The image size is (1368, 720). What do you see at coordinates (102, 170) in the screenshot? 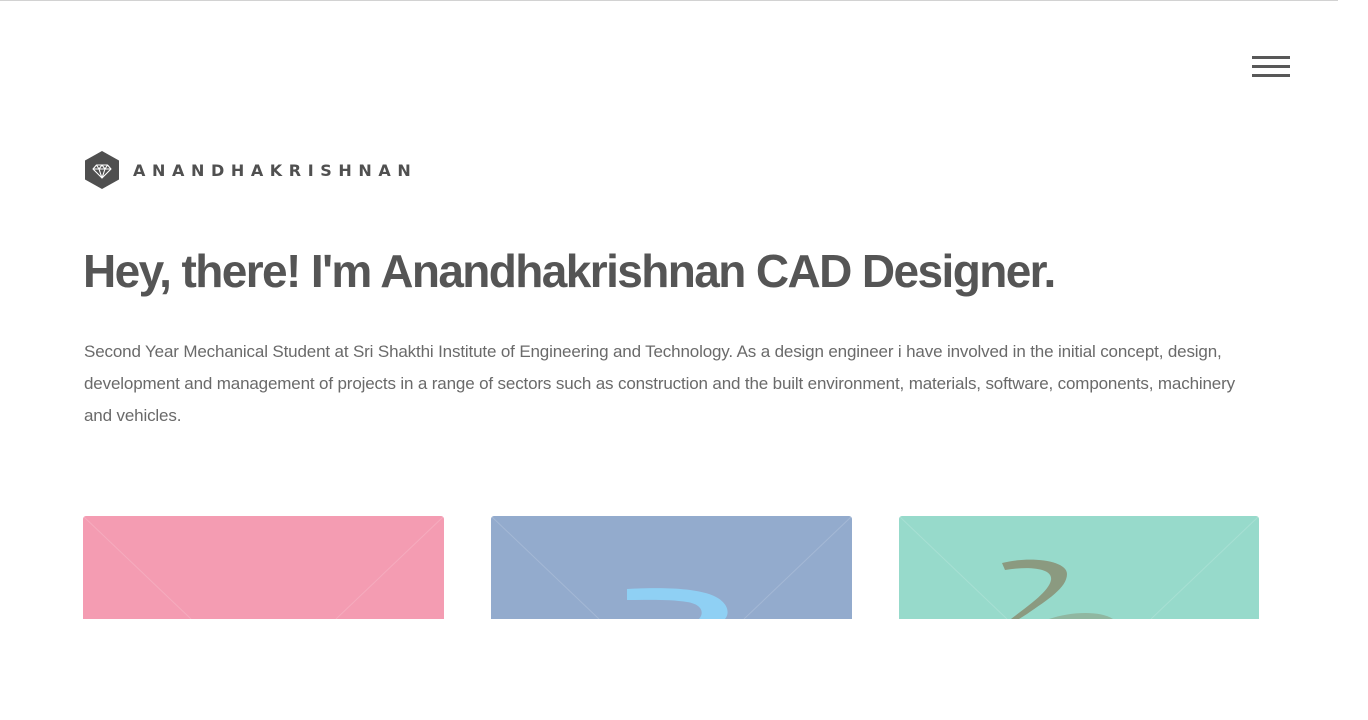
I see `diamond-hexagon-icon` at bounding box center [102, 170].